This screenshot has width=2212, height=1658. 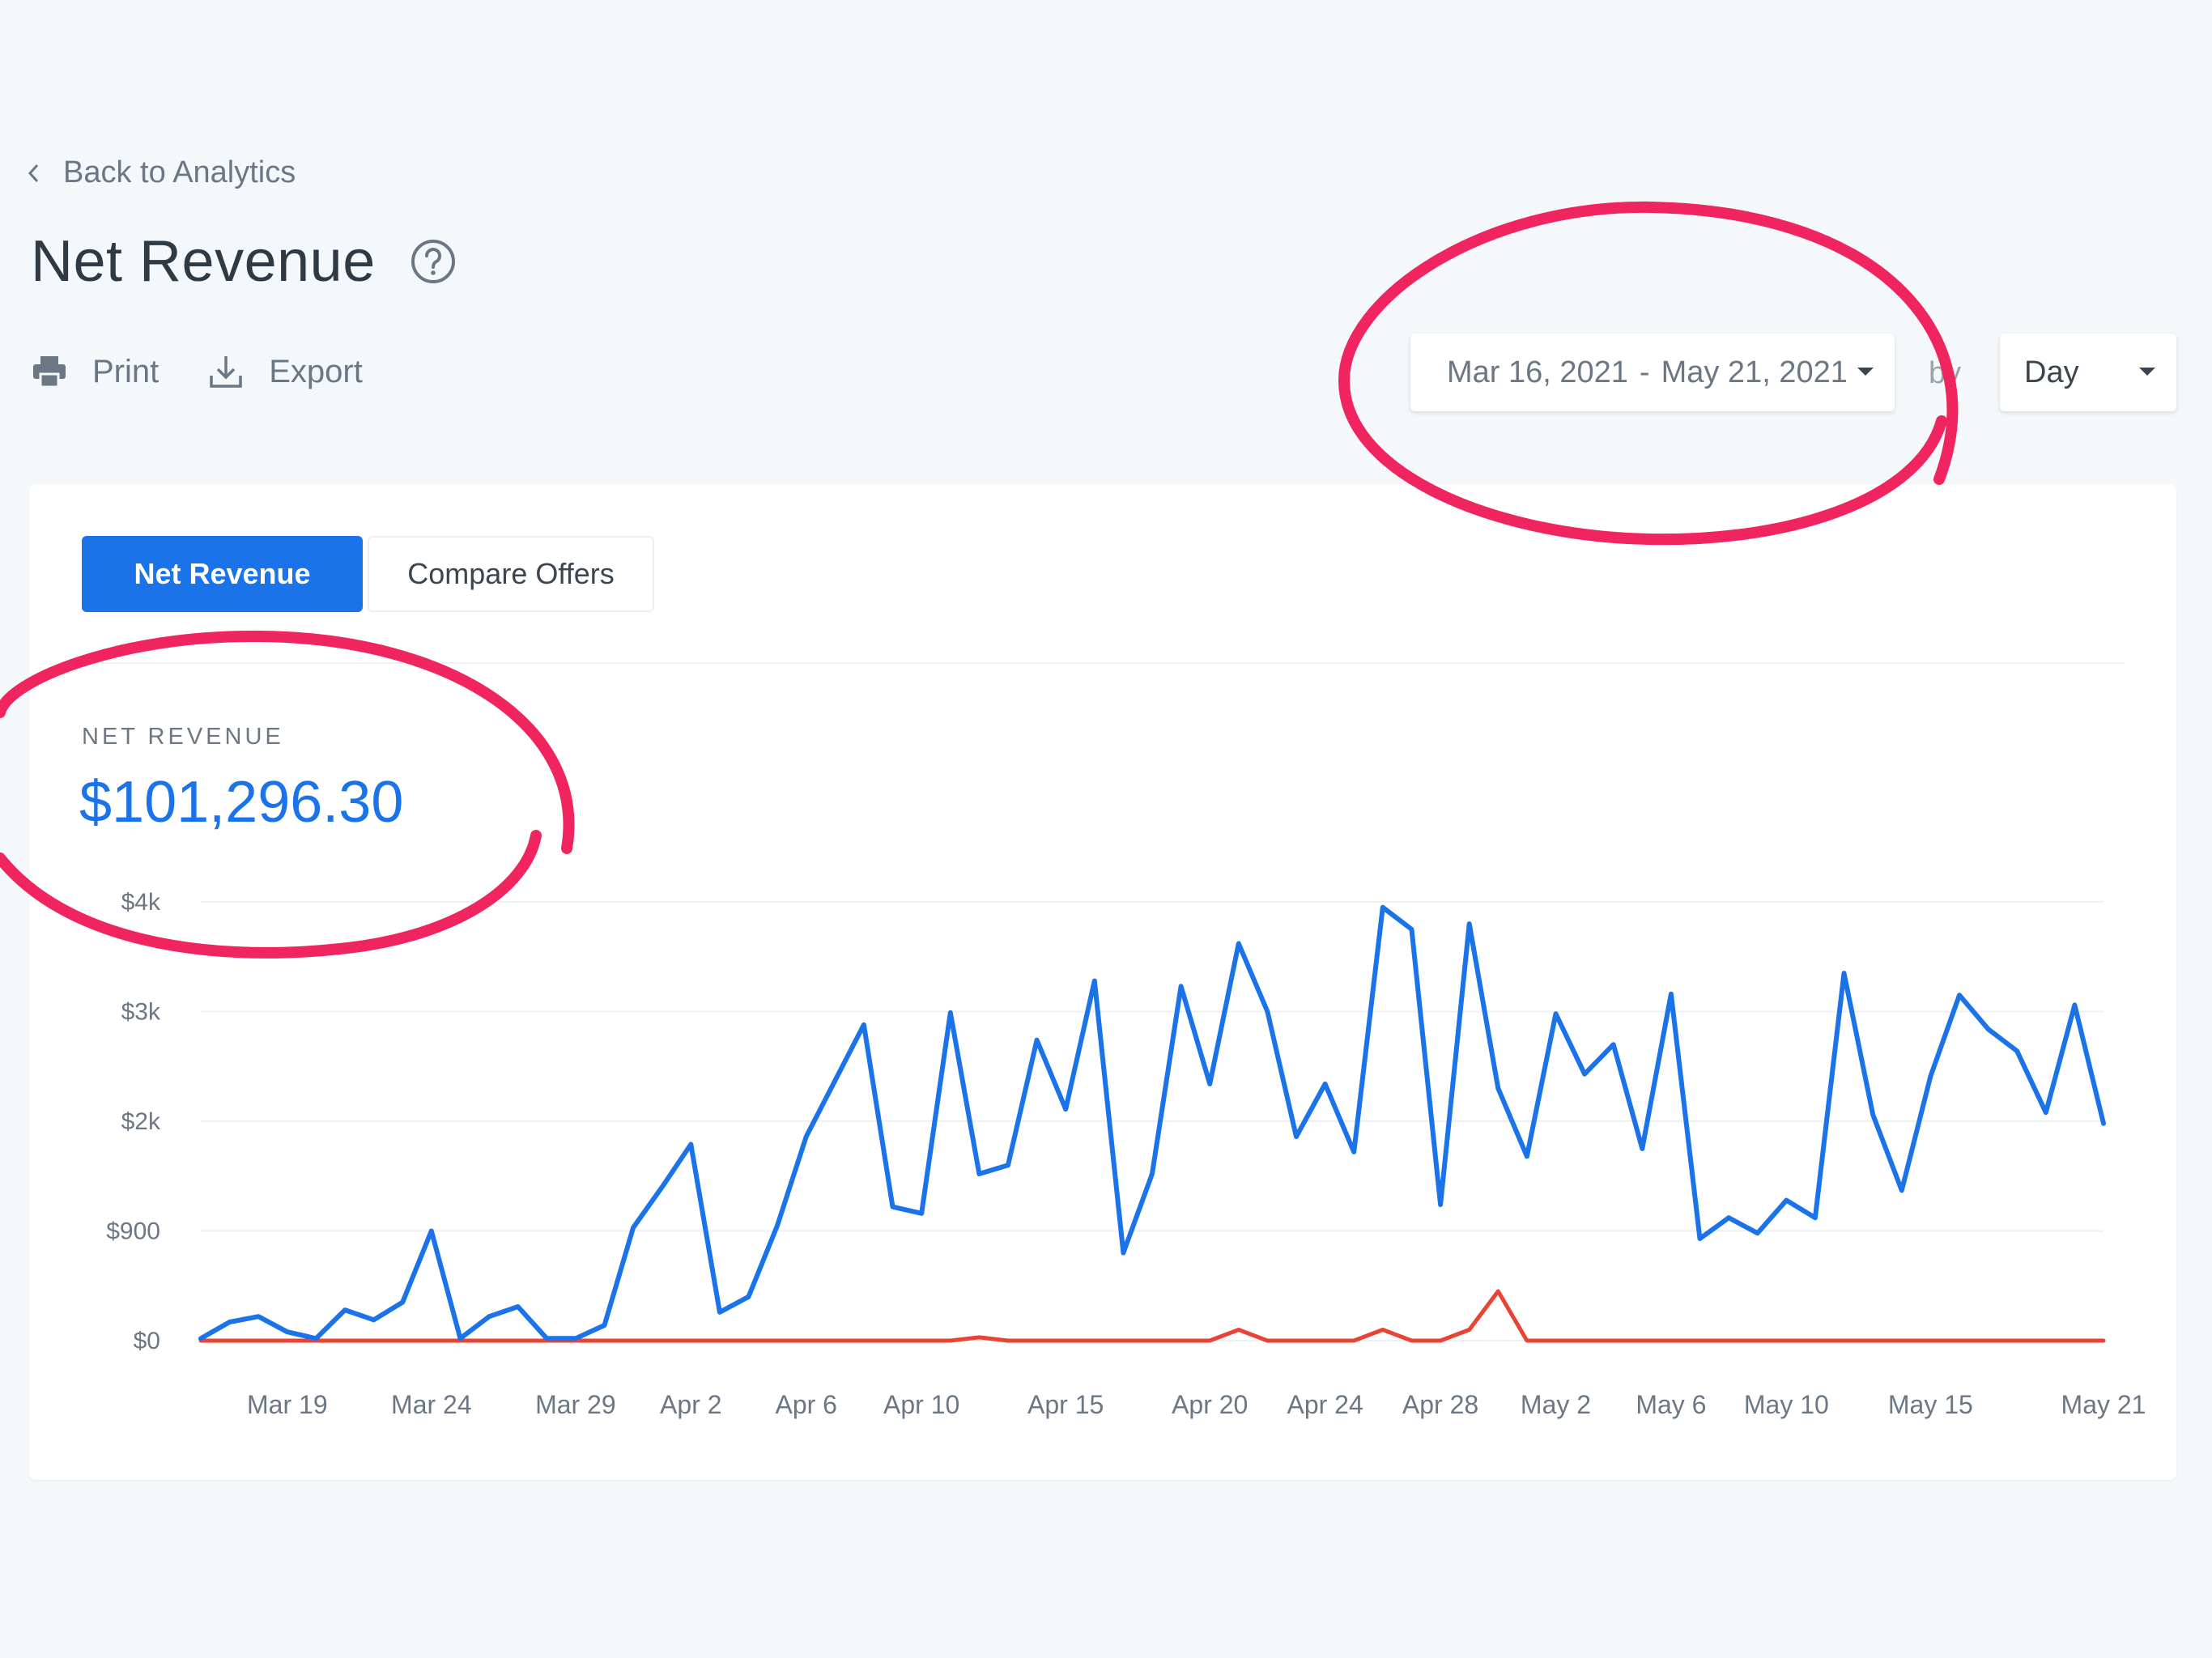 I want to click on y-axis-labels: $0 $900 $2k $3k $4k, so click(x=134, y=1121).